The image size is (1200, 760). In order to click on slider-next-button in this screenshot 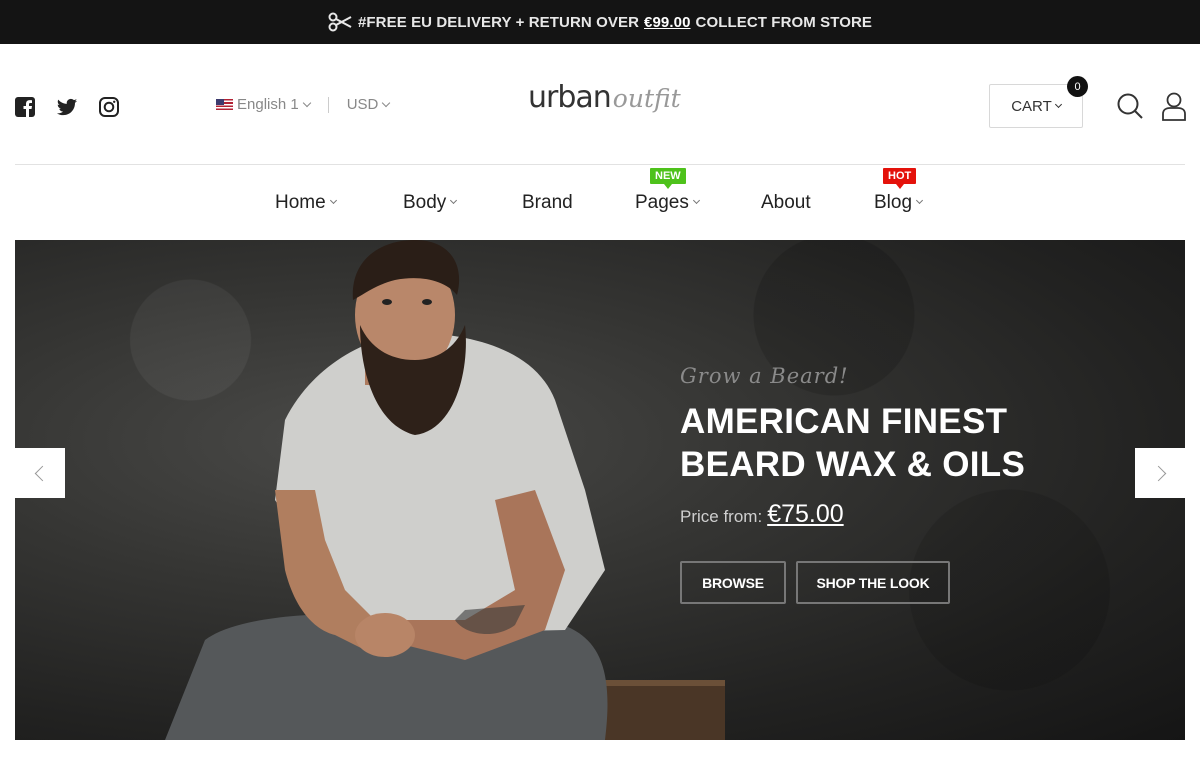, I will do `click(1160, 473)`.